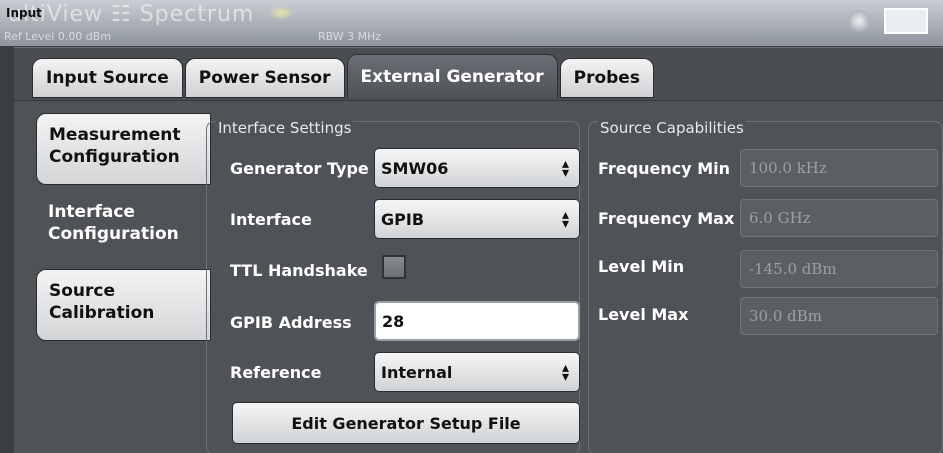 The height and width of the screenshot is (453, 943). What do you see at coordinates (664, 168) in the screenshot?
I see `frequency-min-label: Frequency Min` at bounding box center [664, 168].